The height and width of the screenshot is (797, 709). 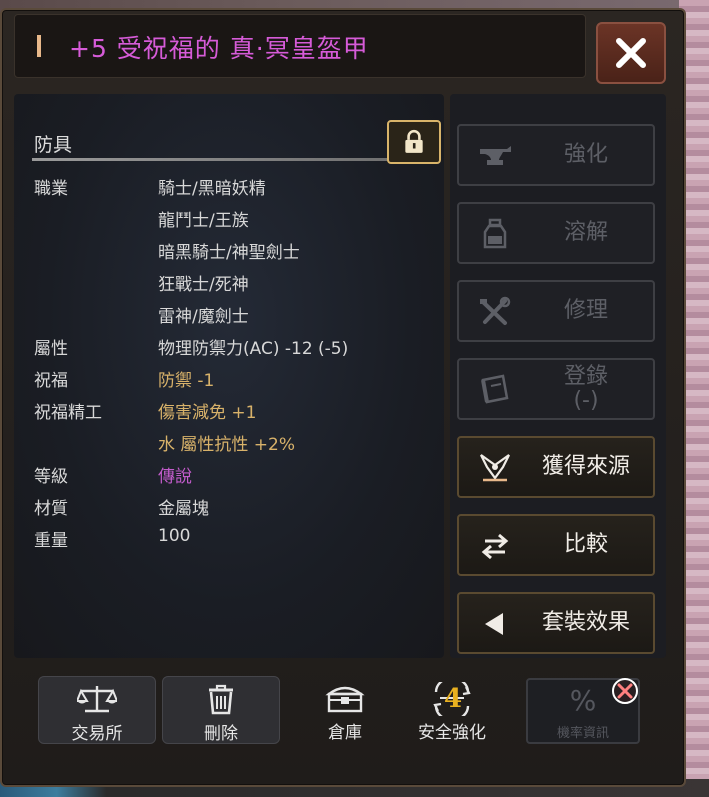 What do you see at coordinates (495, 389) in the screenshot?
I see `book-icon` at bounding box center [495, 389].